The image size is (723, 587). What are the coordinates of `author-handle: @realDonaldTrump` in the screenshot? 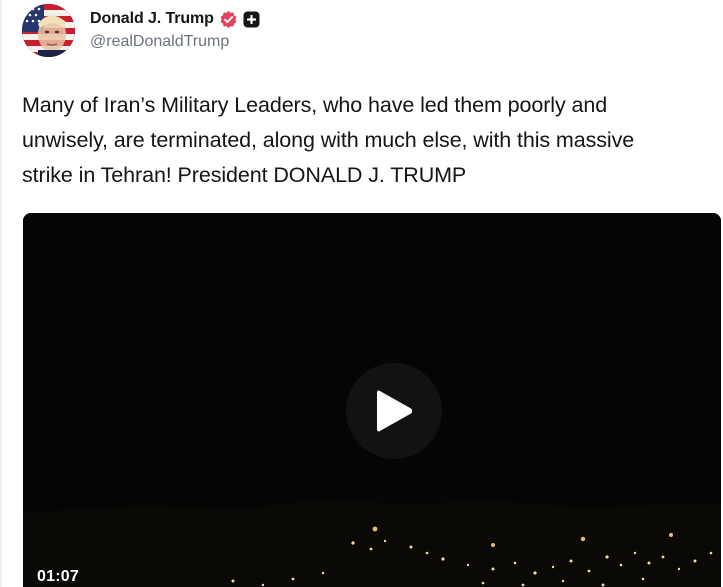 It's located at (175, 42).